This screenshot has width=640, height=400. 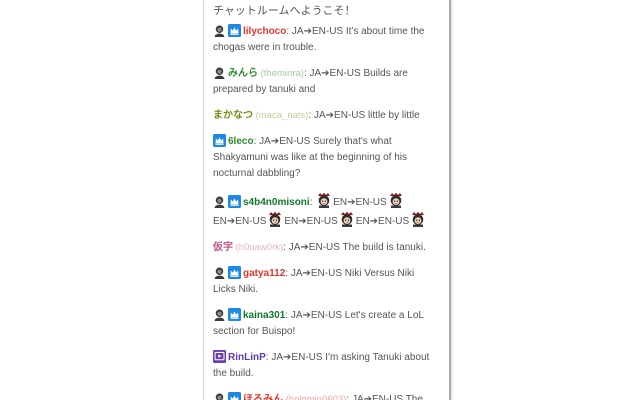 I want to click on chat-user-login: (h0uaw0rk), so click(x=258, y=247).